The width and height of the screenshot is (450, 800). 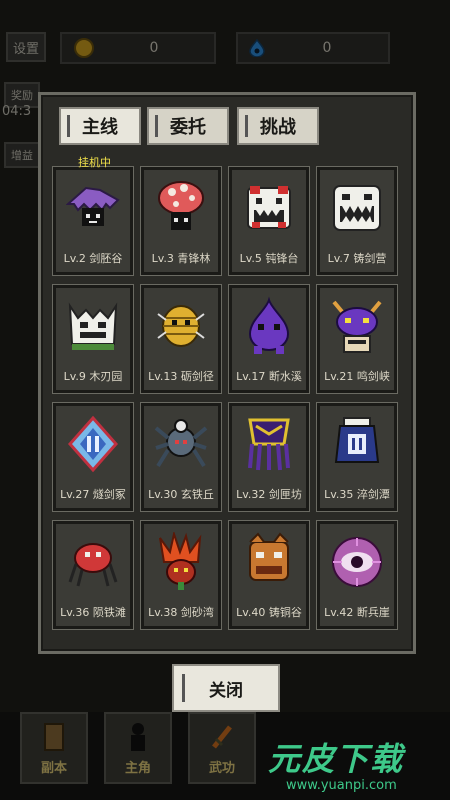 I want to click on bronze-ogre-icon, so click(x=269, y=556).